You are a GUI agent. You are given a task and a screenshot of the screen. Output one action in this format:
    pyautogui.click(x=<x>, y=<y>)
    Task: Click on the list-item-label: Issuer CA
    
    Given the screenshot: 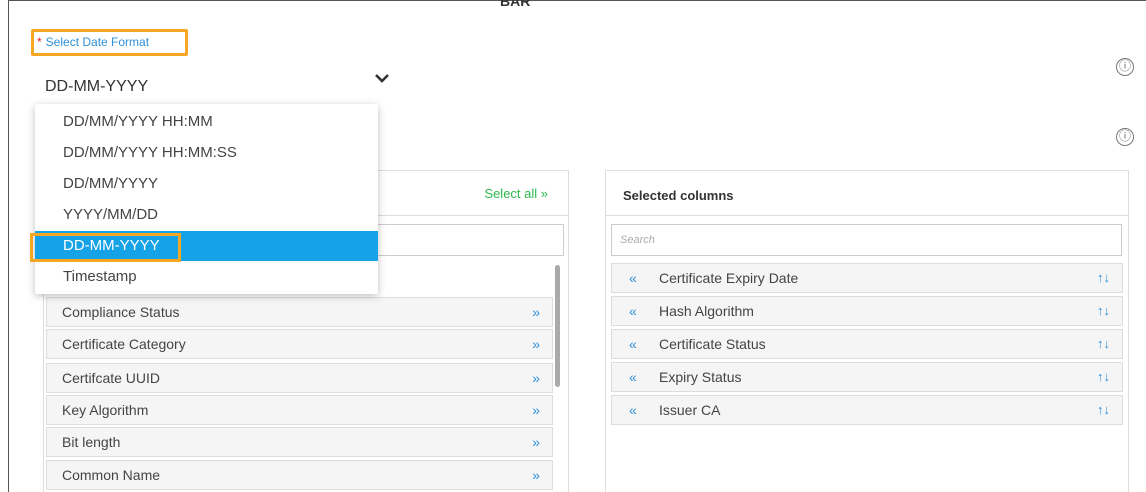 What is the action you would take?
    pyautogui.click(x=690, y=410)
    